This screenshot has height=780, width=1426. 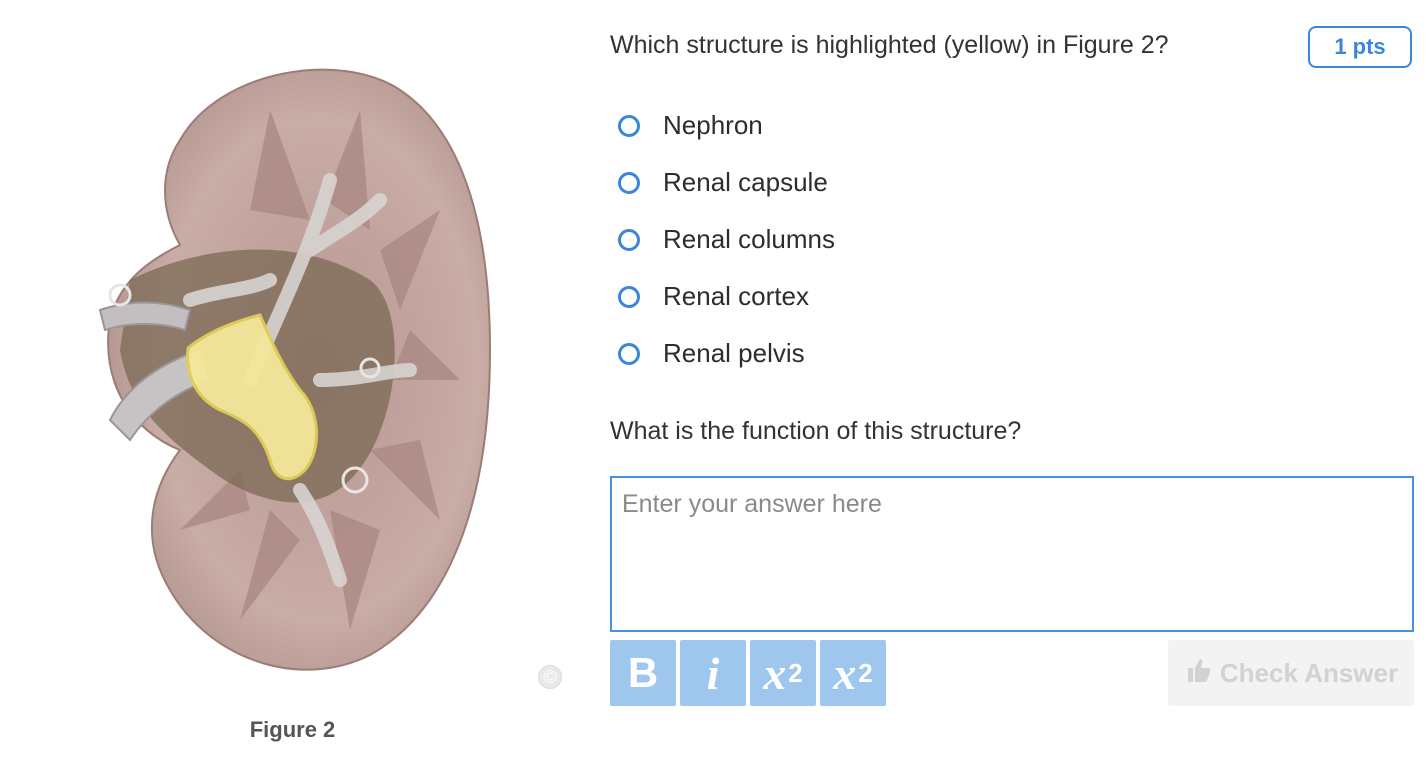 I want to click on format-toolbar: B i x2 x2, so click(x=748, y=673).